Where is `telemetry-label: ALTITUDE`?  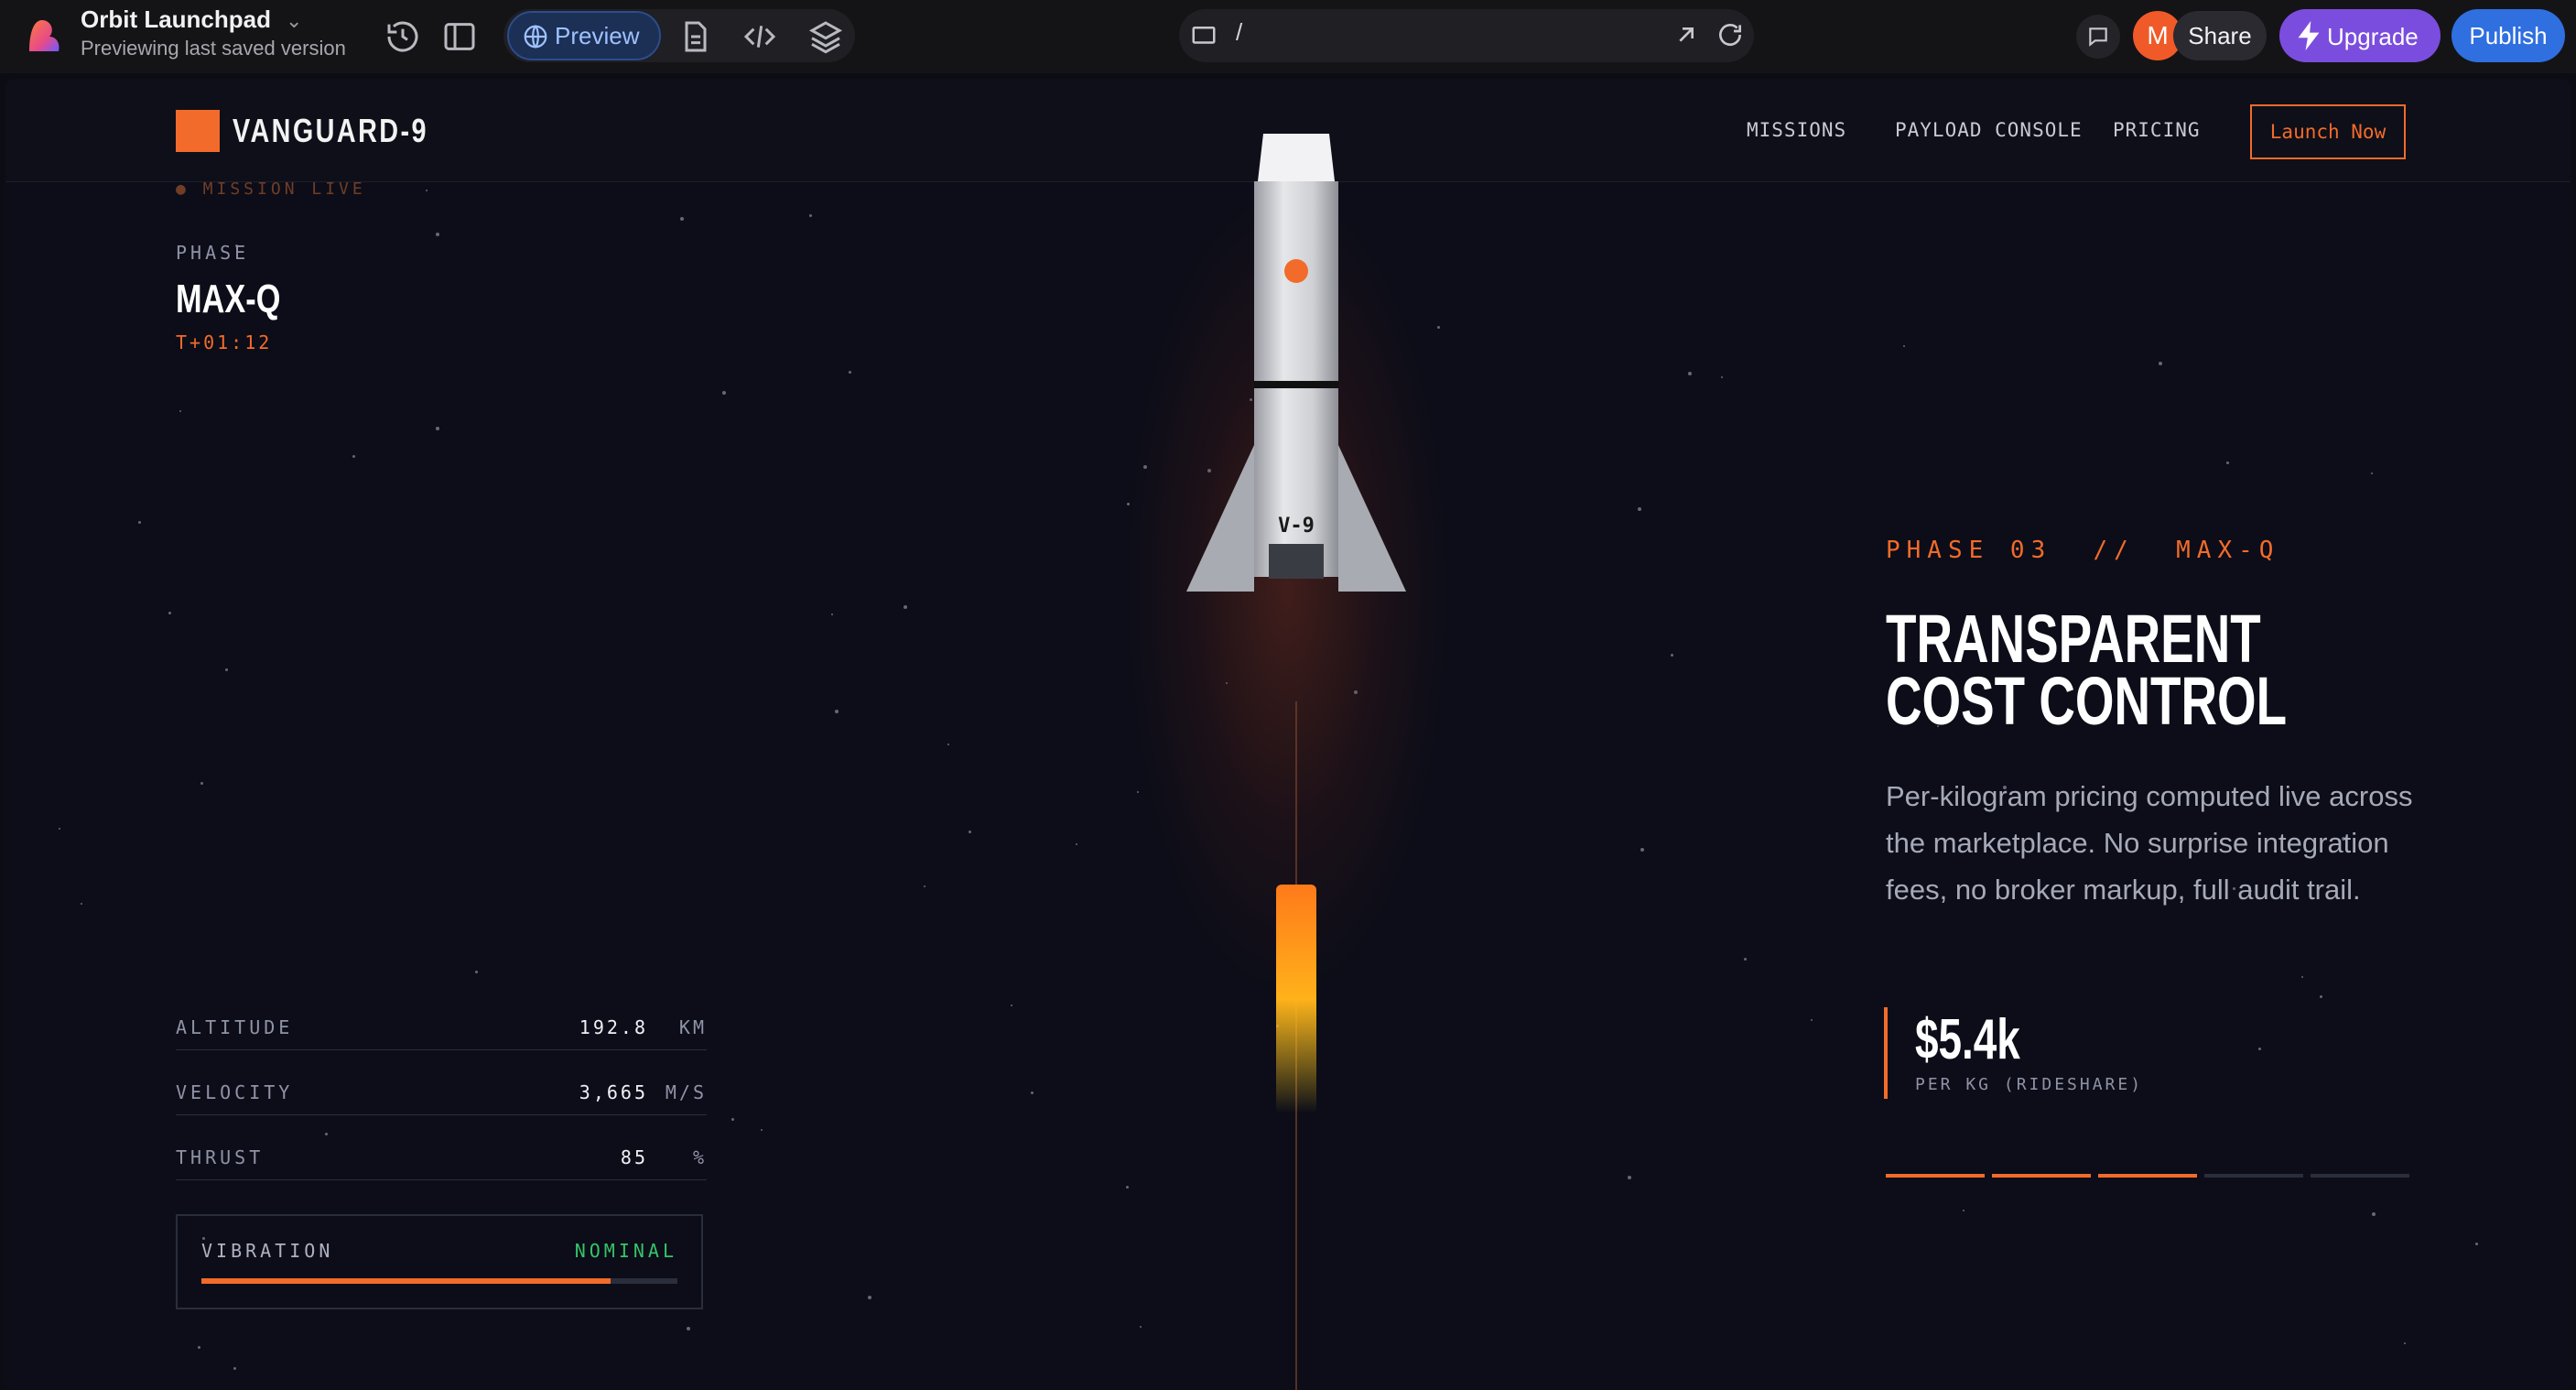
telemetry-label: ALTITUDE is located at coordinates (235, 1027).